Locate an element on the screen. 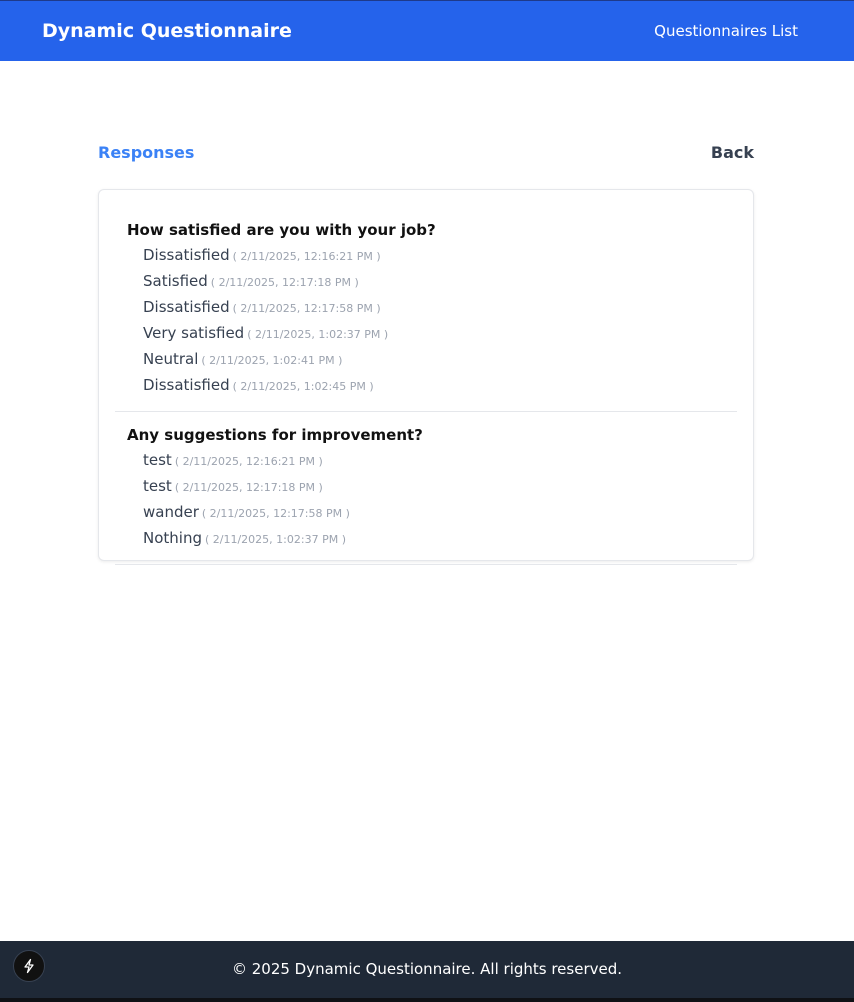 This screenshot has height=1002, width=854. answer-value: Nothing is located at coordinates (172, 538).